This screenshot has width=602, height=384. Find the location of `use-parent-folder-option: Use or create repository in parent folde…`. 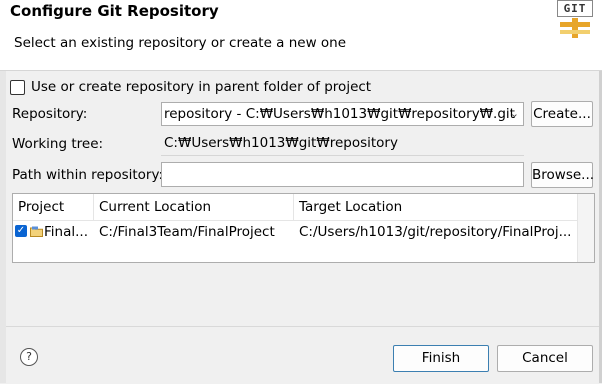

use-parent-folder-option: Use or create repository in parent folde… is located at coordinates (190, 87).